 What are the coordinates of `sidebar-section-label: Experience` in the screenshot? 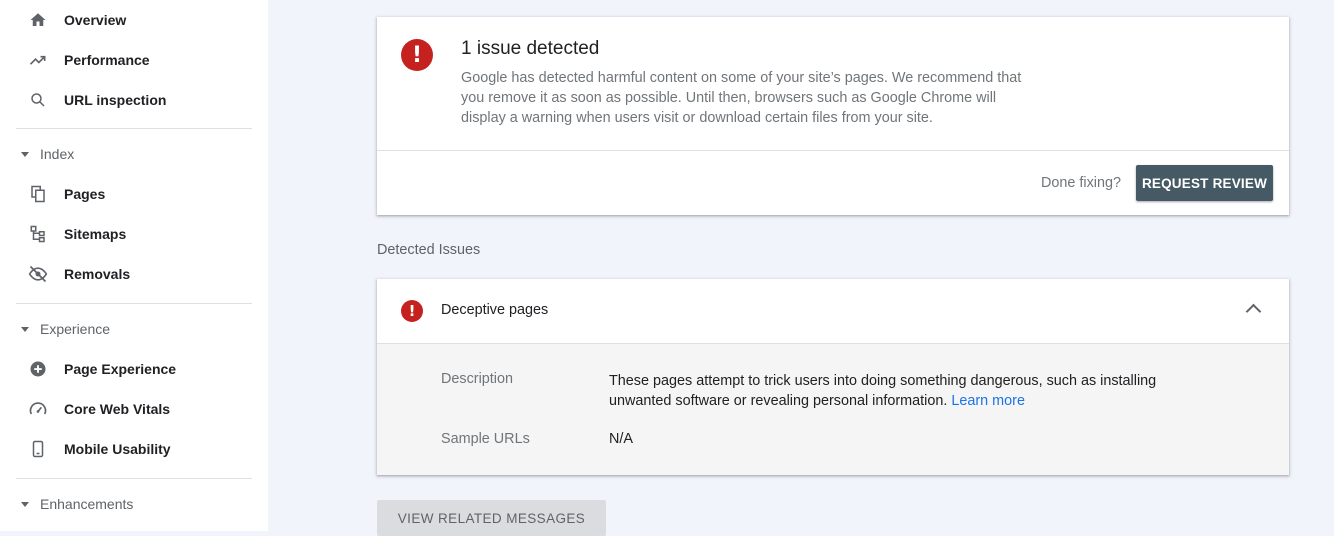 It's located at (75, 329).